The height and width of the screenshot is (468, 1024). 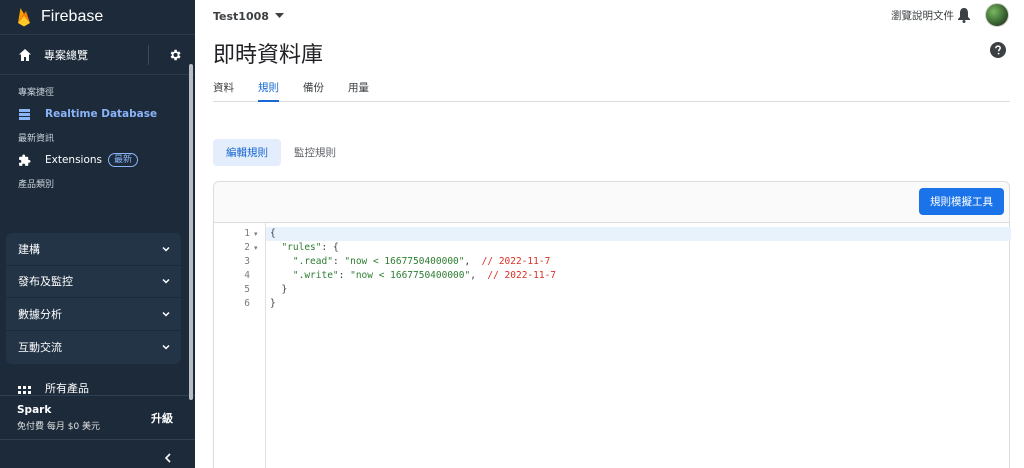 I want to click on tab-backups: 備份, so click(x=313, y=90).